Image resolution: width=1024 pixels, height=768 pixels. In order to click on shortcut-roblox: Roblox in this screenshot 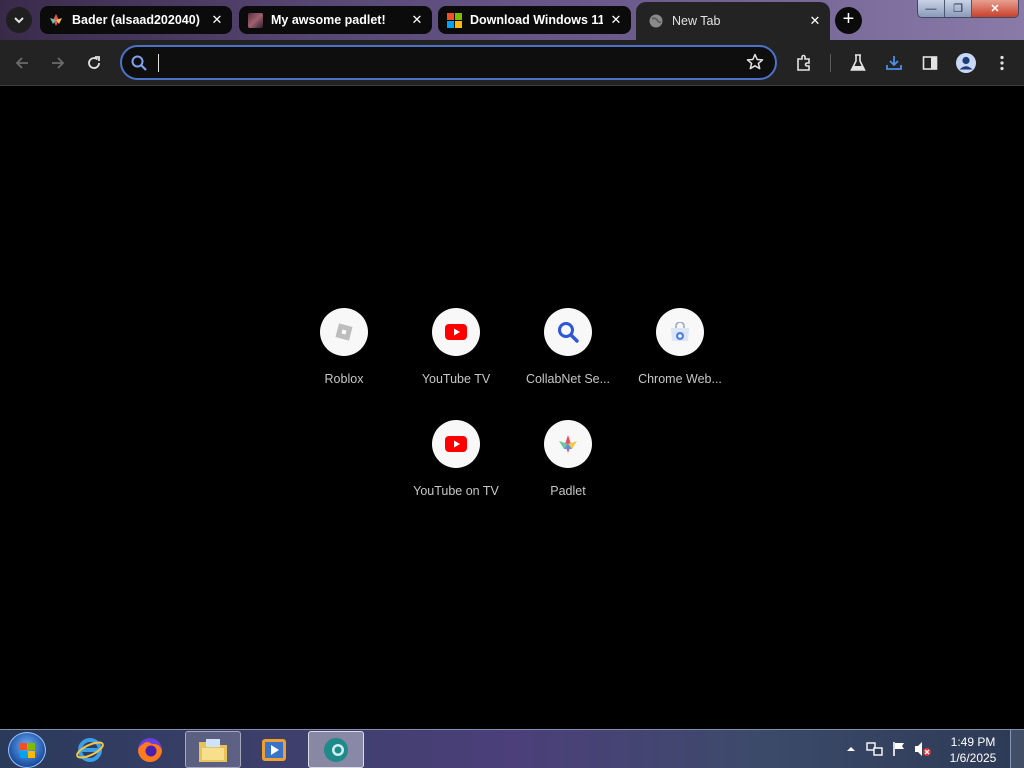, I will do `click(344, 364)`.